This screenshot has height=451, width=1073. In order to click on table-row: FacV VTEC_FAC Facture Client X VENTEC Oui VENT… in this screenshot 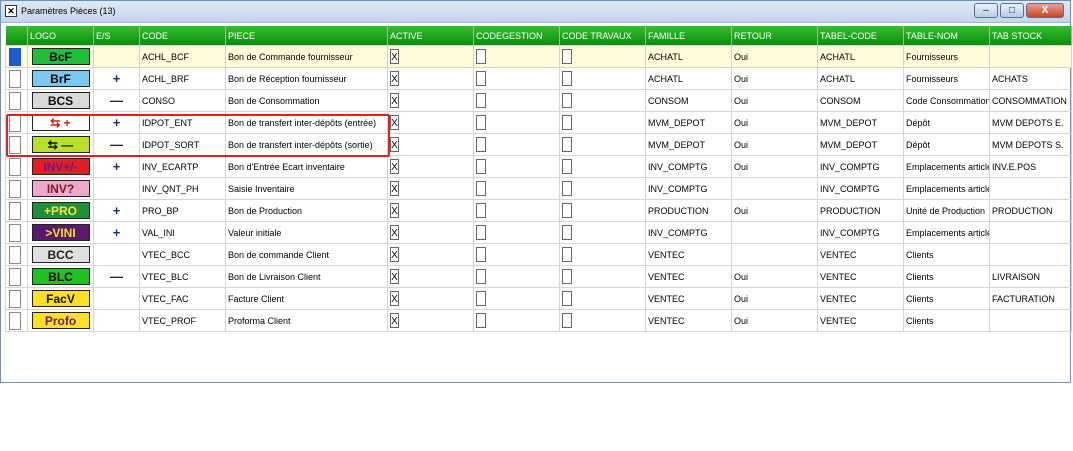, I will do `click(538, 298)`.